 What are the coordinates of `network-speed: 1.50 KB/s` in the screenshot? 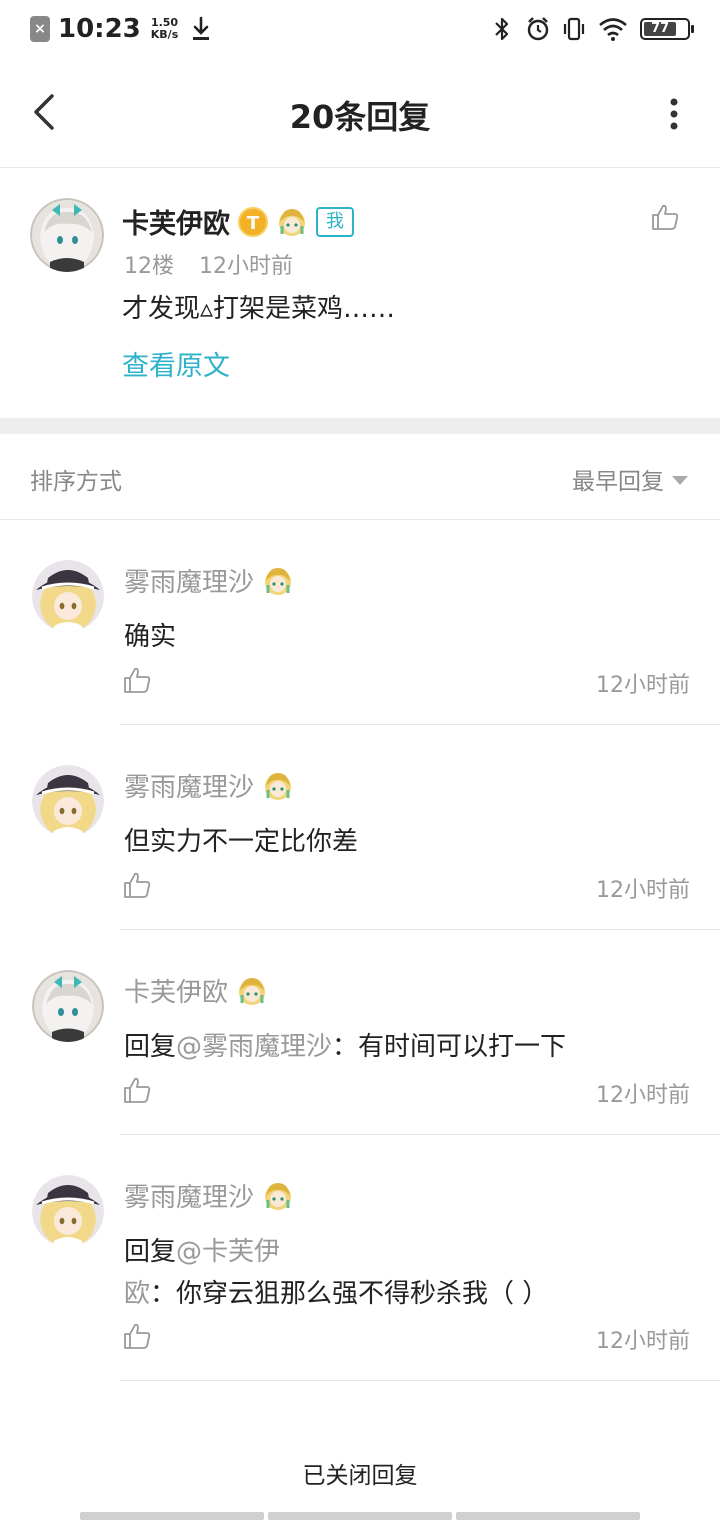 It's located at (164, 29).